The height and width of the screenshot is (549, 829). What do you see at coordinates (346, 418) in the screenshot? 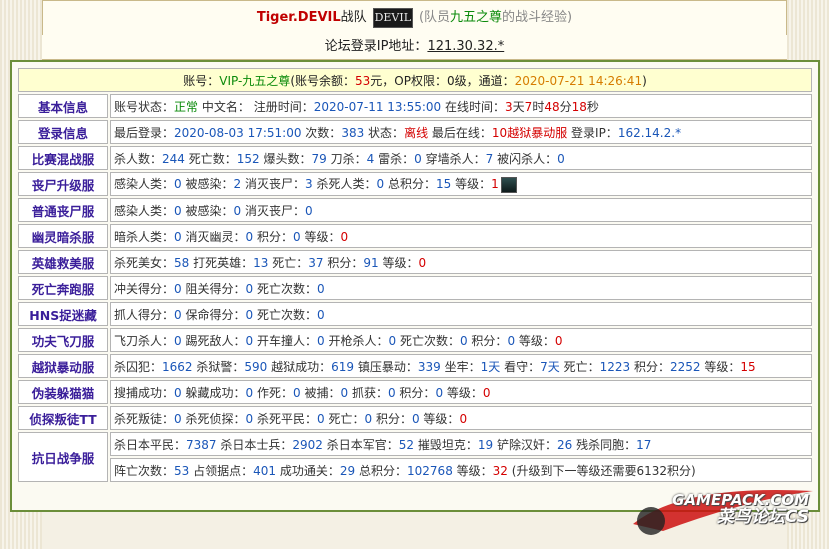
I see `stat-label: 死亡：` at bounding box center [346, 418].